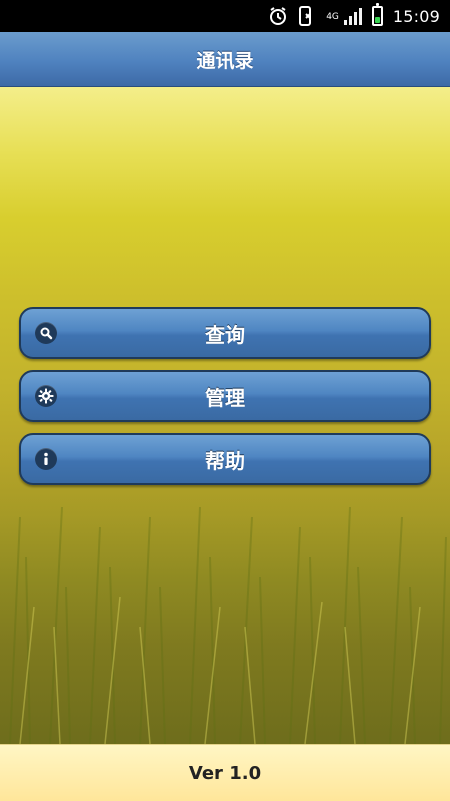 The width and height of the screenshot is (450, 801). I want to click on alarm-clock-icon, so click(278, 16).